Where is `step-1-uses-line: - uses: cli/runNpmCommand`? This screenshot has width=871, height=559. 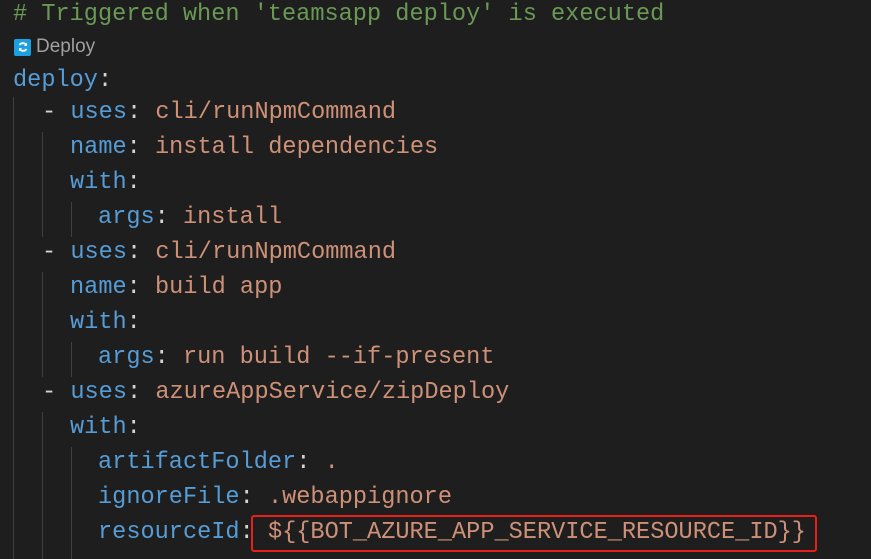 step-1-uses-line: - uses: cli/runNpmCommand is located at coordinates (219, 112).